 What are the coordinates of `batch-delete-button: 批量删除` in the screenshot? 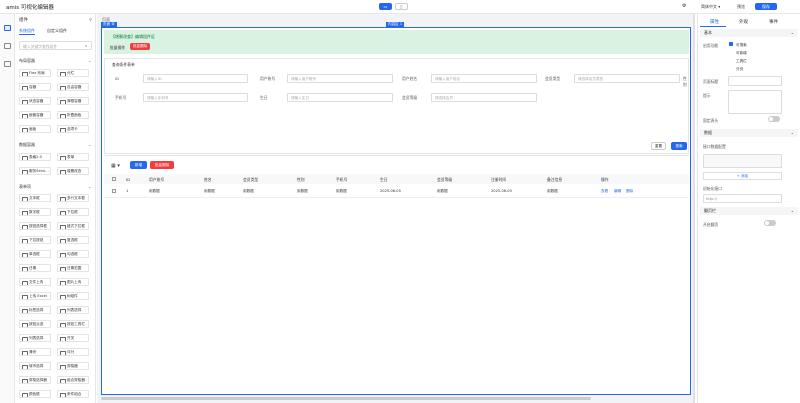 It's located at (162, 165).